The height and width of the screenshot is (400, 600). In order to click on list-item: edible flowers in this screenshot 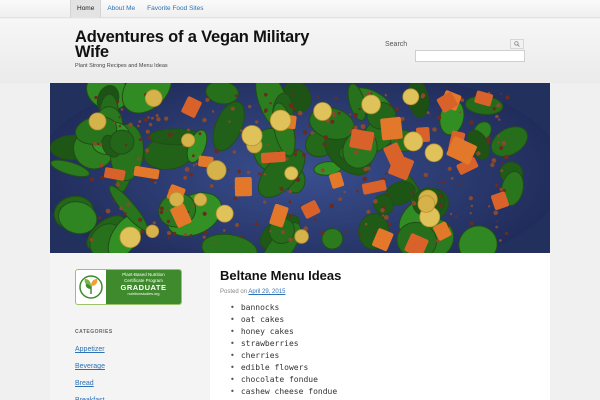, I will do `click(283, 368)`.